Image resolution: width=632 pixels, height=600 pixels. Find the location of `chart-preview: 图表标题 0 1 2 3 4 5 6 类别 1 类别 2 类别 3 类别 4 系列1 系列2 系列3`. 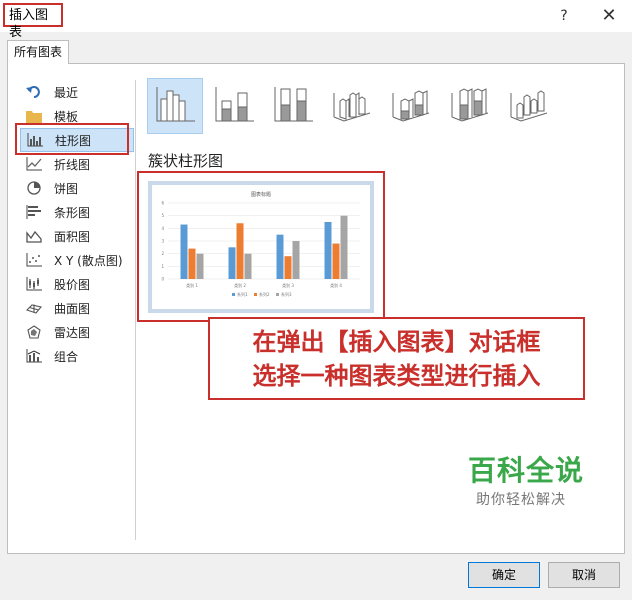

chart-preview: 图表标题 0 1 2 3 4 5 6 类别 1 类别 2 类别 3 类别 4 系列1 系列2 系列3 is located at coordinates (261, 247).